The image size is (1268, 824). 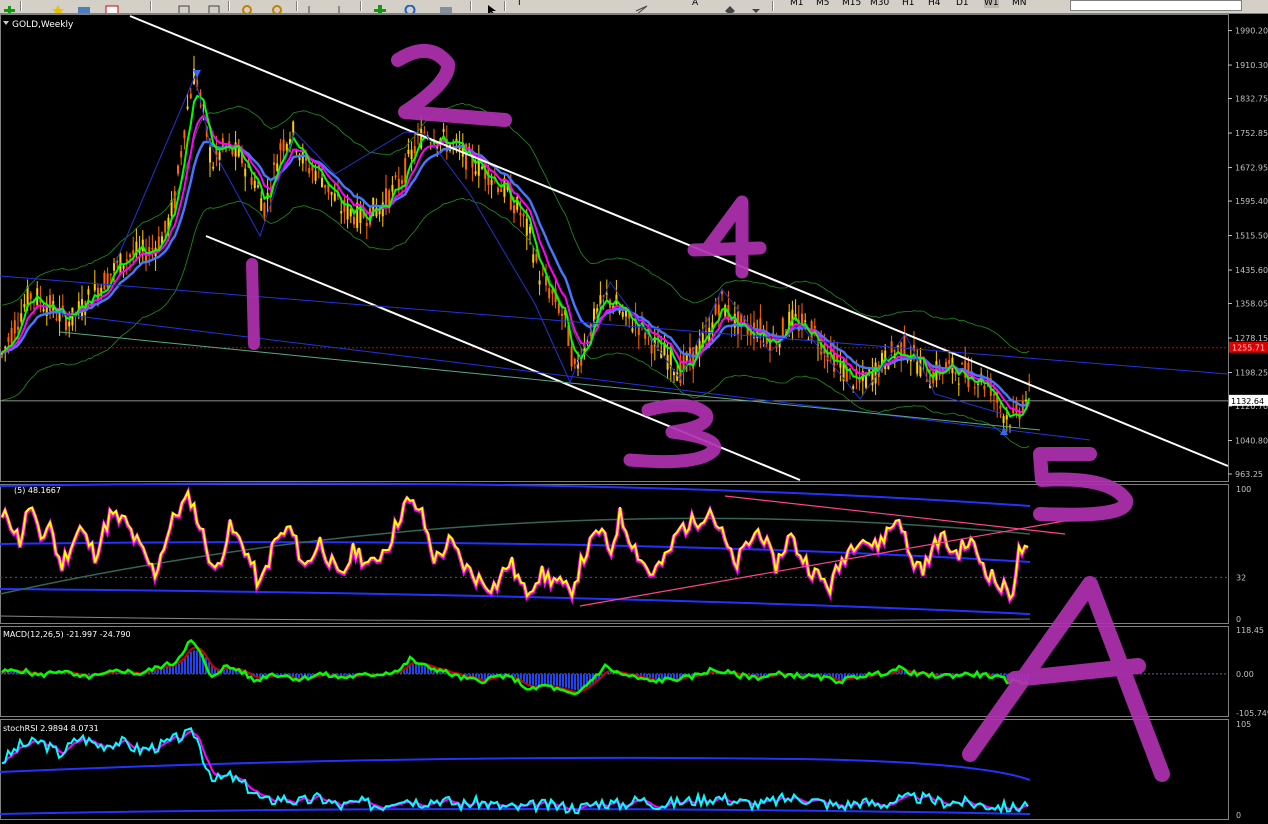 I want to click on search-input, so click(x=1156, y=5).